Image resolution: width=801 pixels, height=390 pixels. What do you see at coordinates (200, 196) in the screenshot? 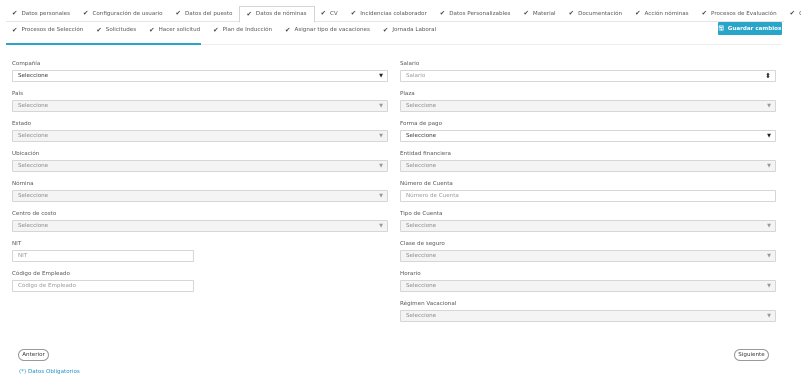
I see `nomina-select: Seleccione ▼` at bounding box center [200, 196].